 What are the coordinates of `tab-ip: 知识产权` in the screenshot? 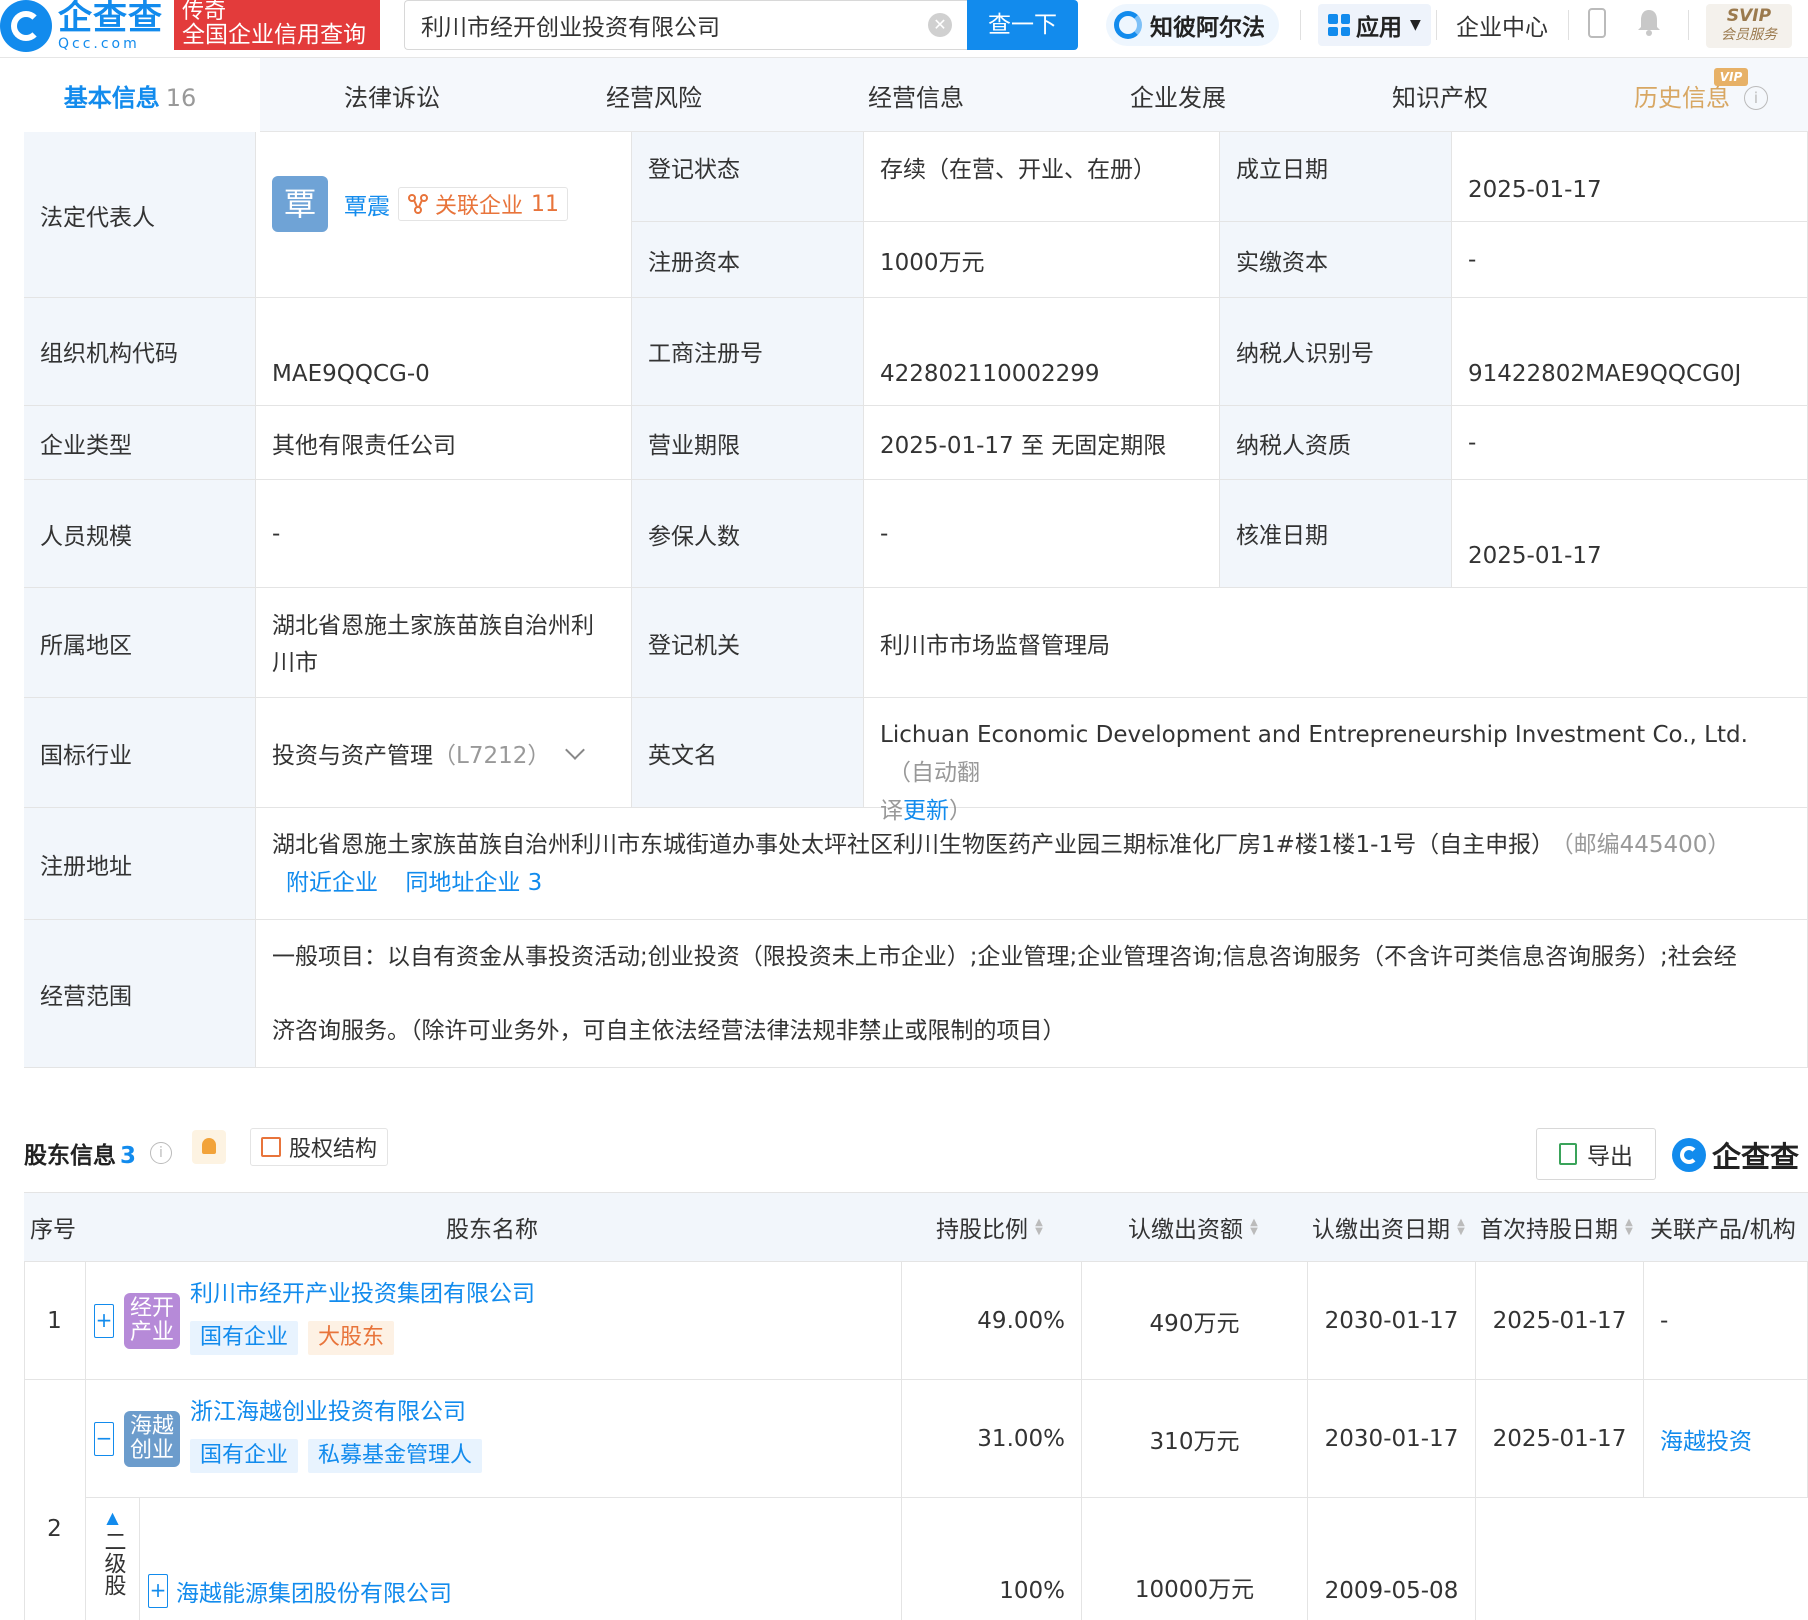 It's located at (1440, 95).